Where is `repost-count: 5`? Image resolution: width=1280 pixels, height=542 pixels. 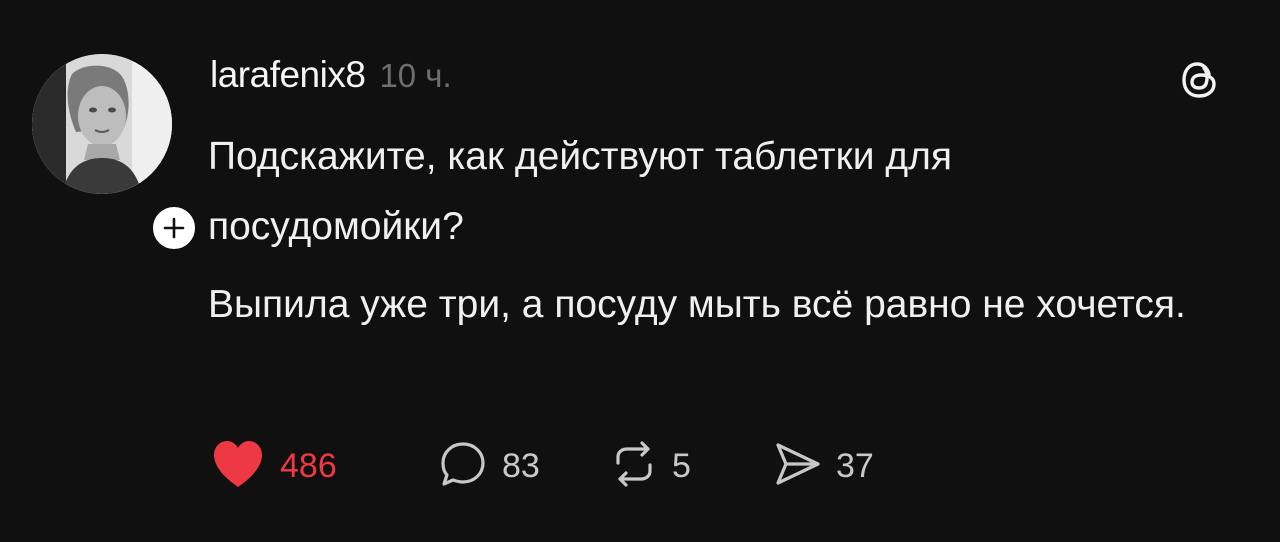
repost-count: 5 is located at coordinates (681, 465).